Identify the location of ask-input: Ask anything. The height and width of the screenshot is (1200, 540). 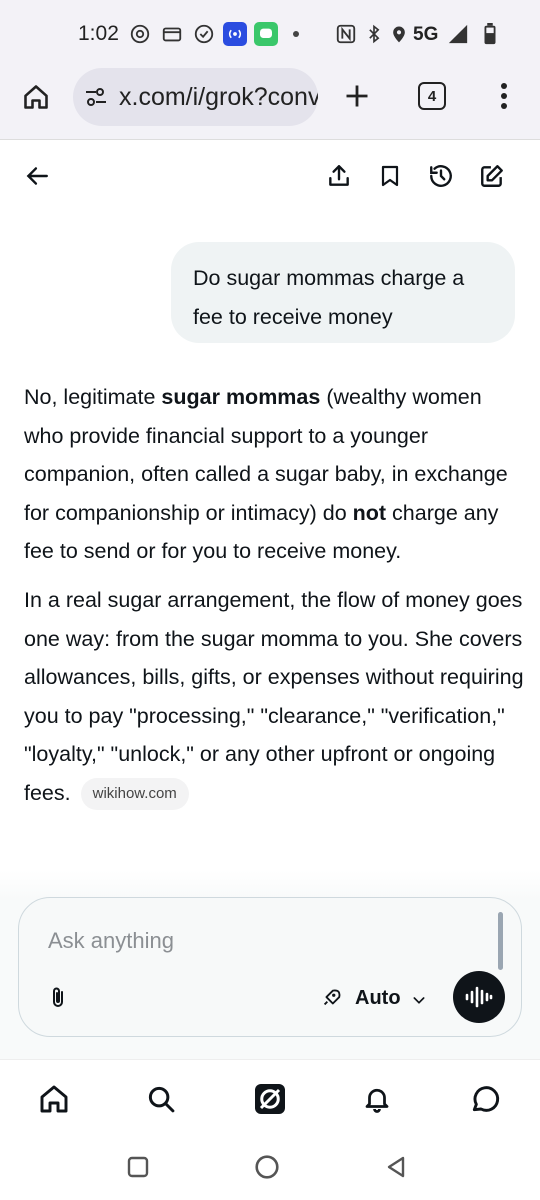
(111, 941).